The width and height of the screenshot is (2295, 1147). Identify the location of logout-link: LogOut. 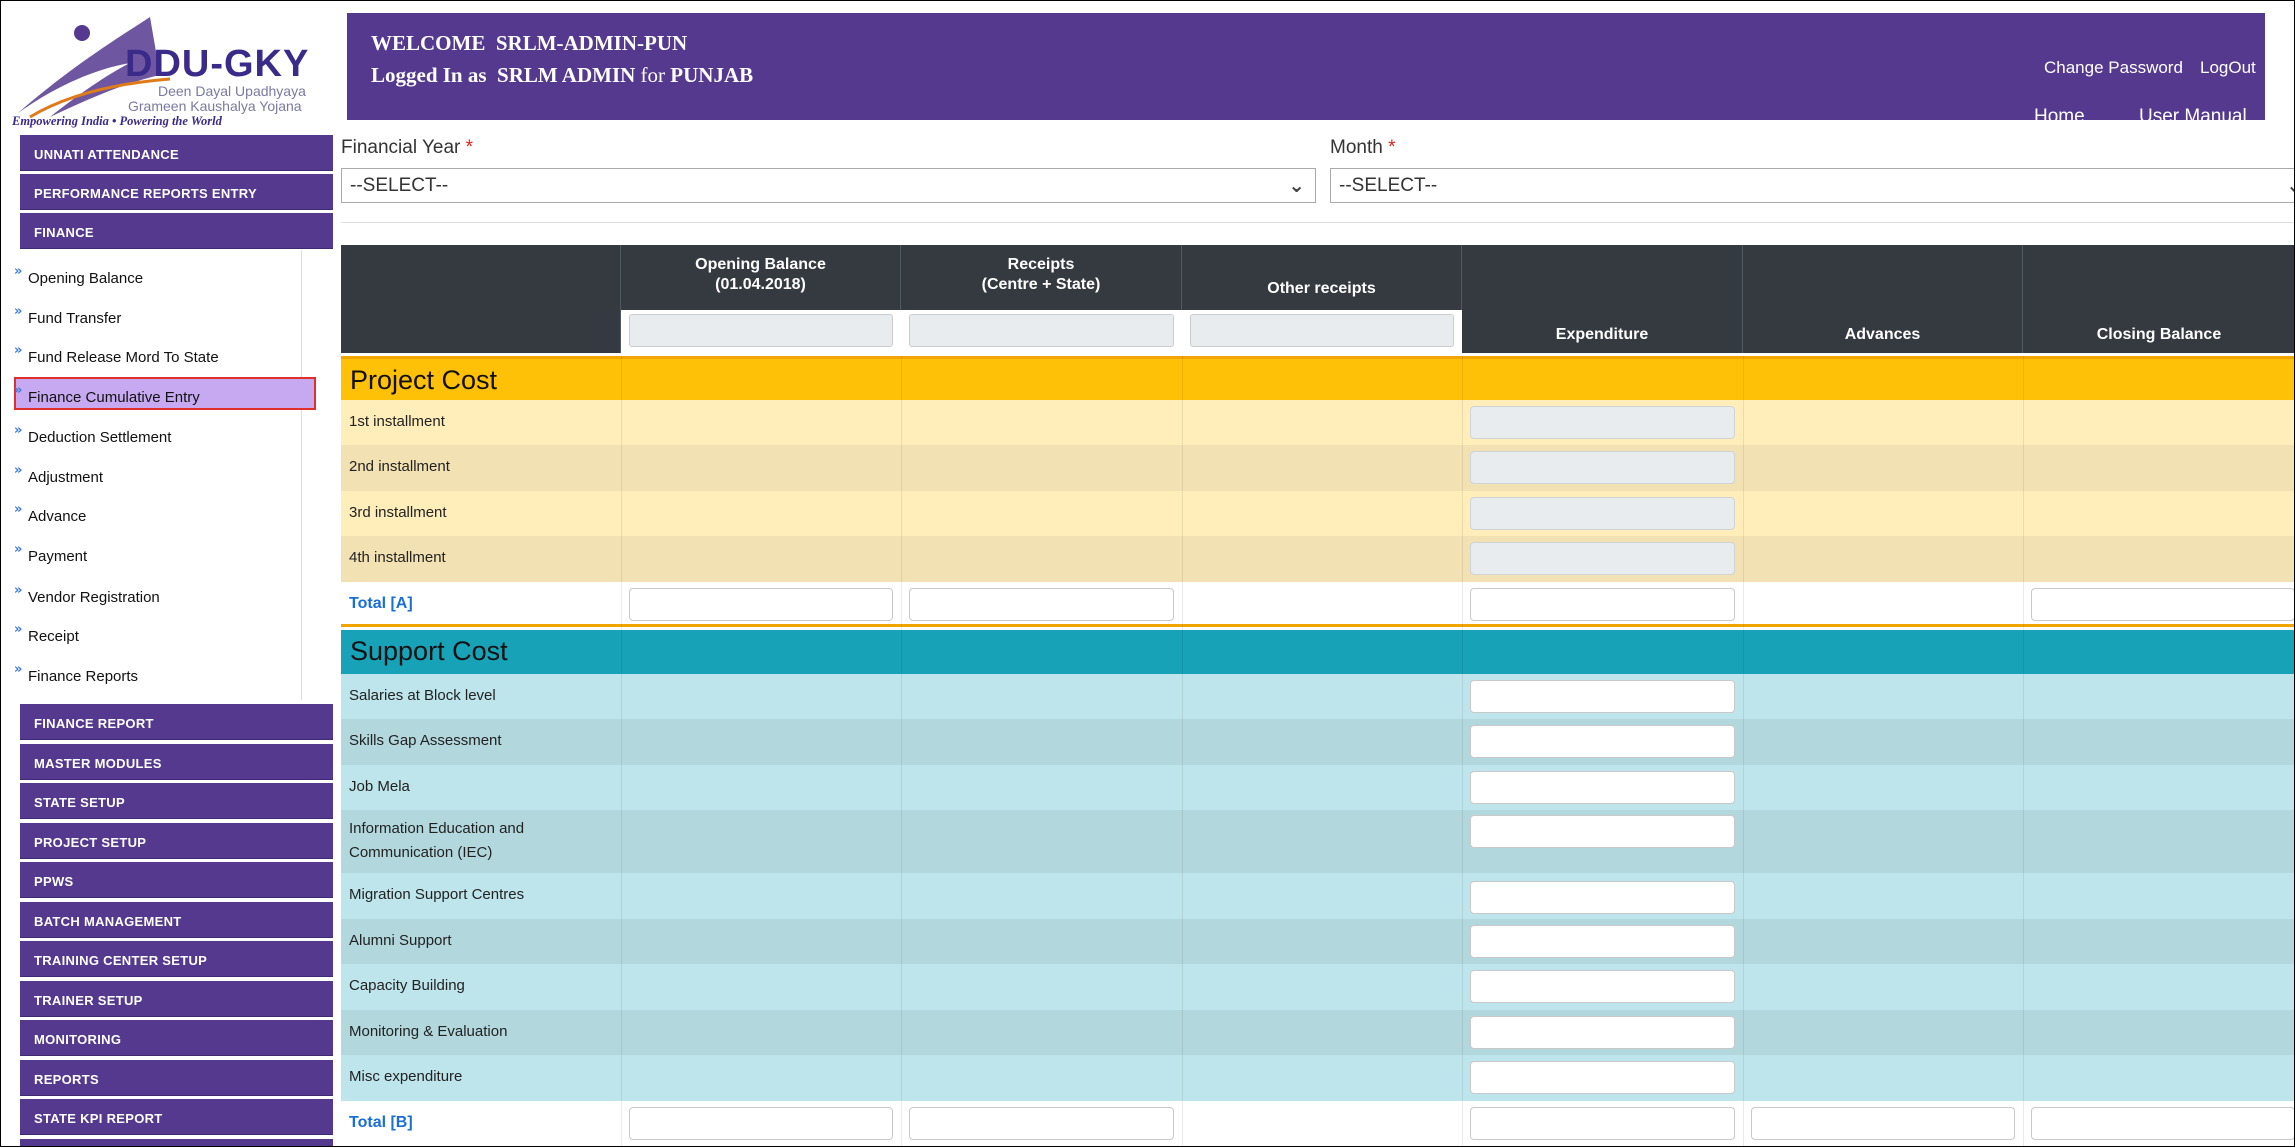
(2228, 68).